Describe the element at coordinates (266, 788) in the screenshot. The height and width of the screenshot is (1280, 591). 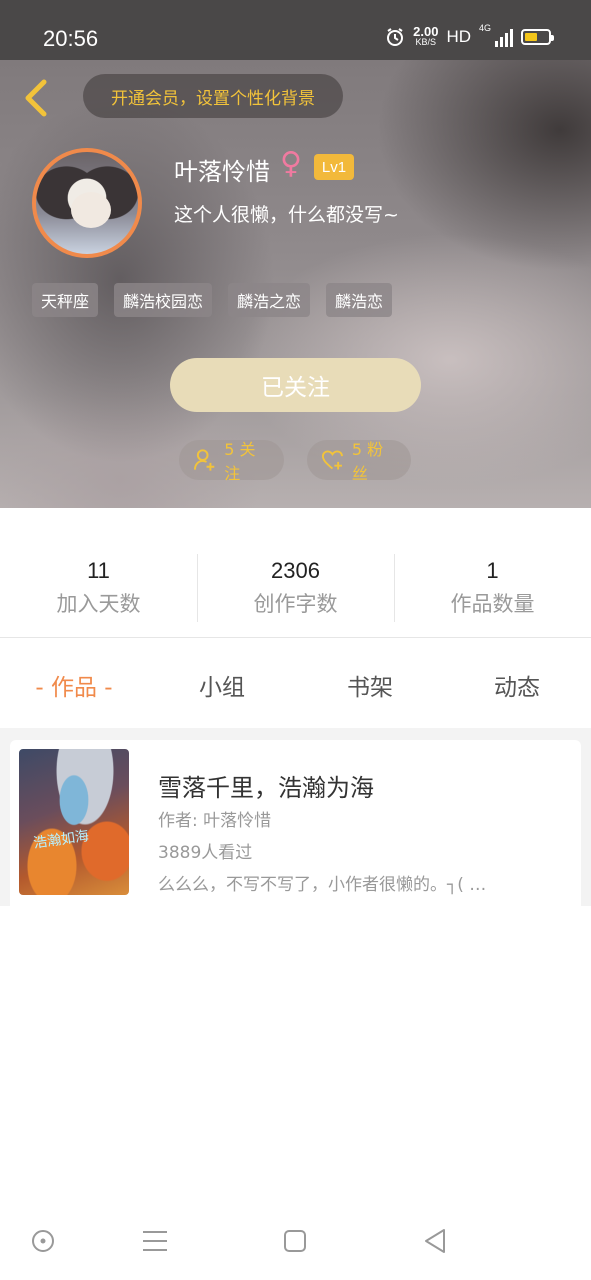
I see `book-title: 雪落千里，浩瀚为海` at that location.